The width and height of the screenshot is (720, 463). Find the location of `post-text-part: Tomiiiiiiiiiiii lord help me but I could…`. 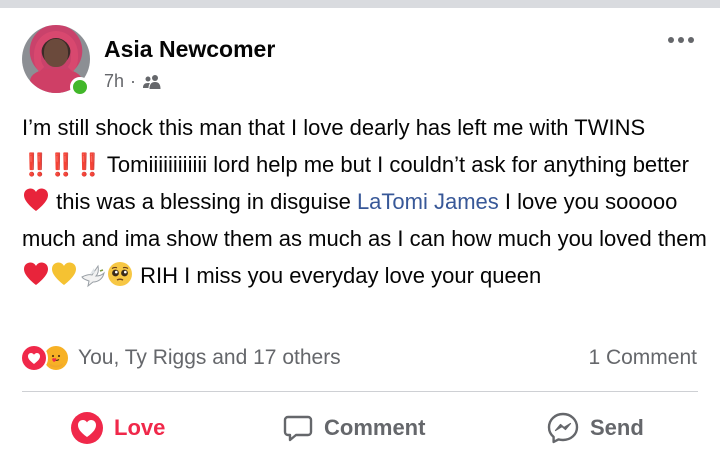

post-text-part: Tomiiiiiiiiiiii lord help me but I could… is located at coordinates (395, 164).